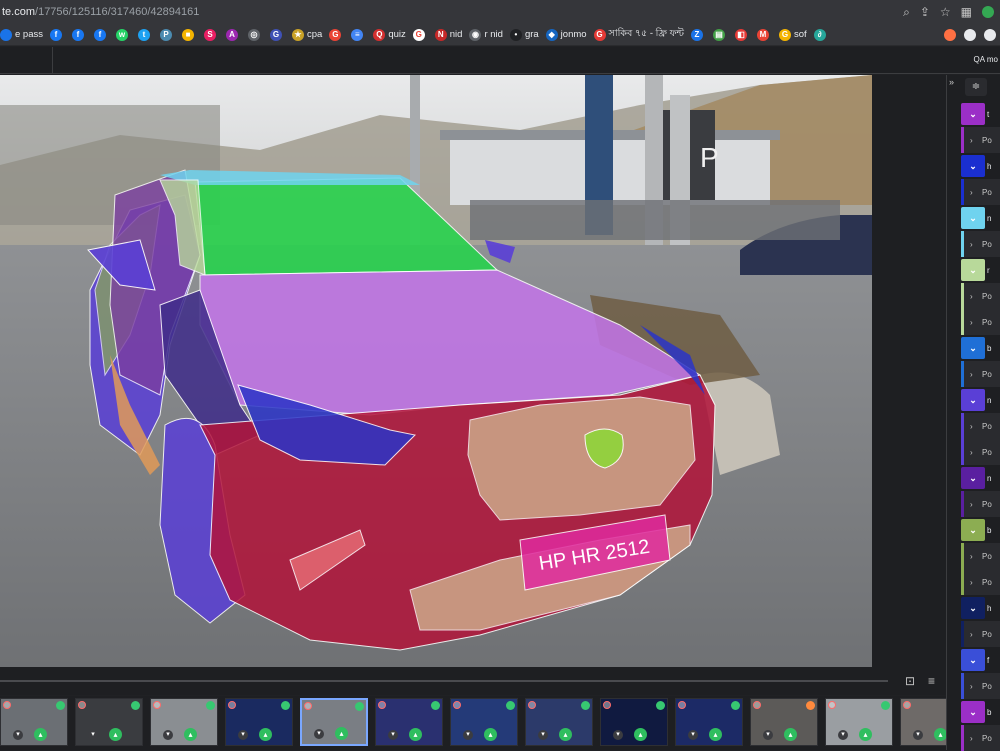  Describe the element at coordinates (524, 34) in the screenshot. I see `bookmark-item: • gra` at that location.